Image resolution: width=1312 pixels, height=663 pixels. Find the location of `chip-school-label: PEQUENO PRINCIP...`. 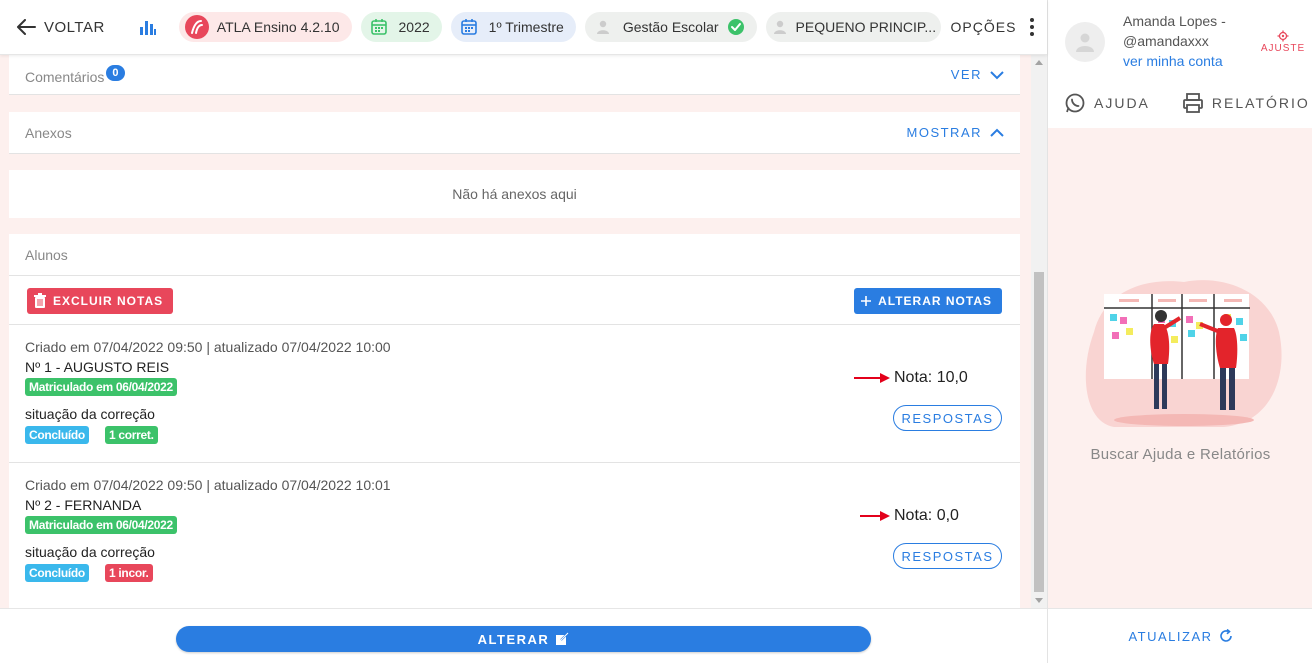

chip-school-label: PEQUENO PRINCIP... is located at coordinates (866, 27).